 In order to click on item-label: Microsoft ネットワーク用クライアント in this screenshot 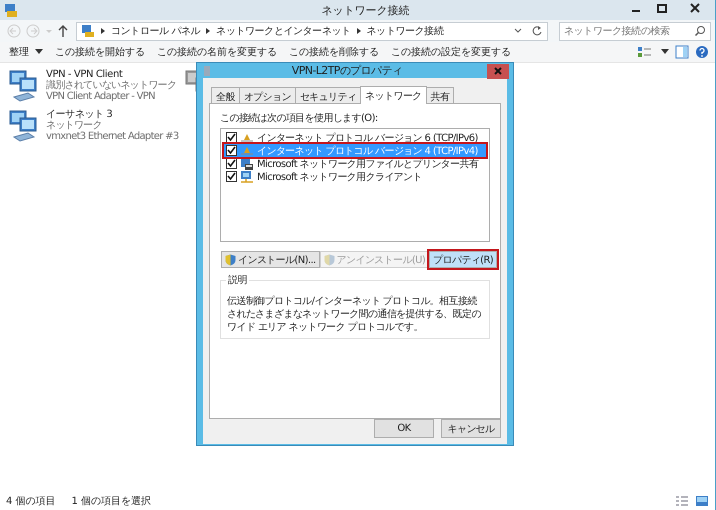, I will do `click(339, 177)`.